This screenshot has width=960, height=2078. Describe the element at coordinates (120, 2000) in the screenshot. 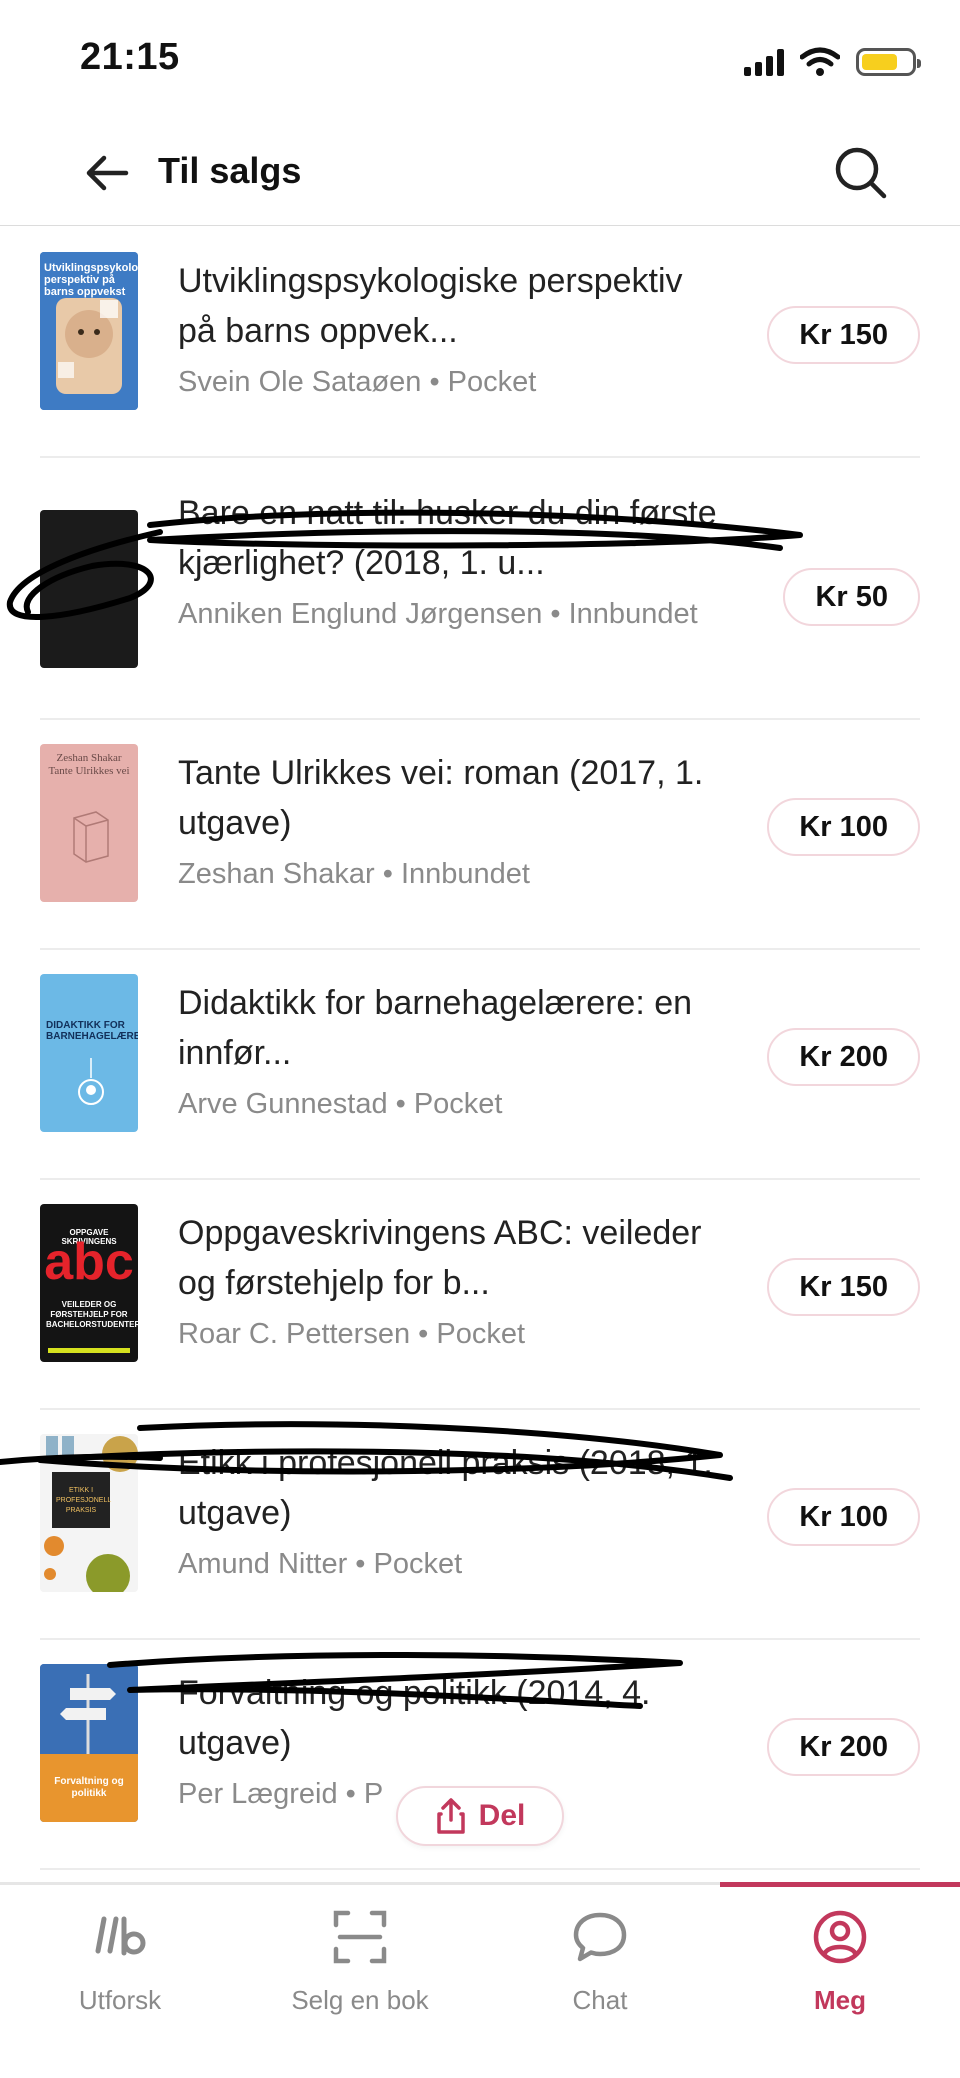

I see `tab-label: Utforsk` at that location.